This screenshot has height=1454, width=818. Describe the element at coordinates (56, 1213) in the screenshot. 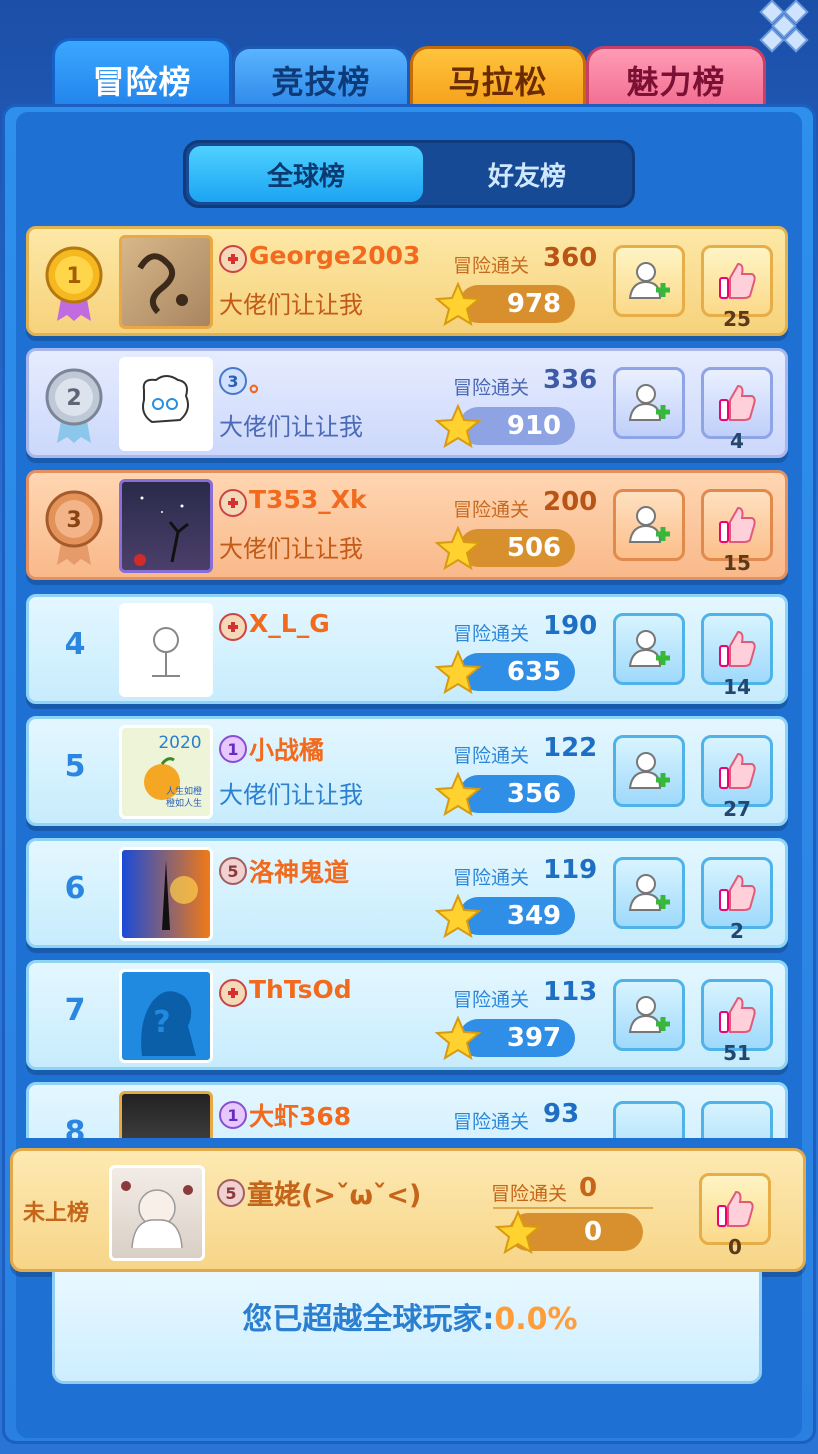

I see `unranked-label: 未上榜` at that location.